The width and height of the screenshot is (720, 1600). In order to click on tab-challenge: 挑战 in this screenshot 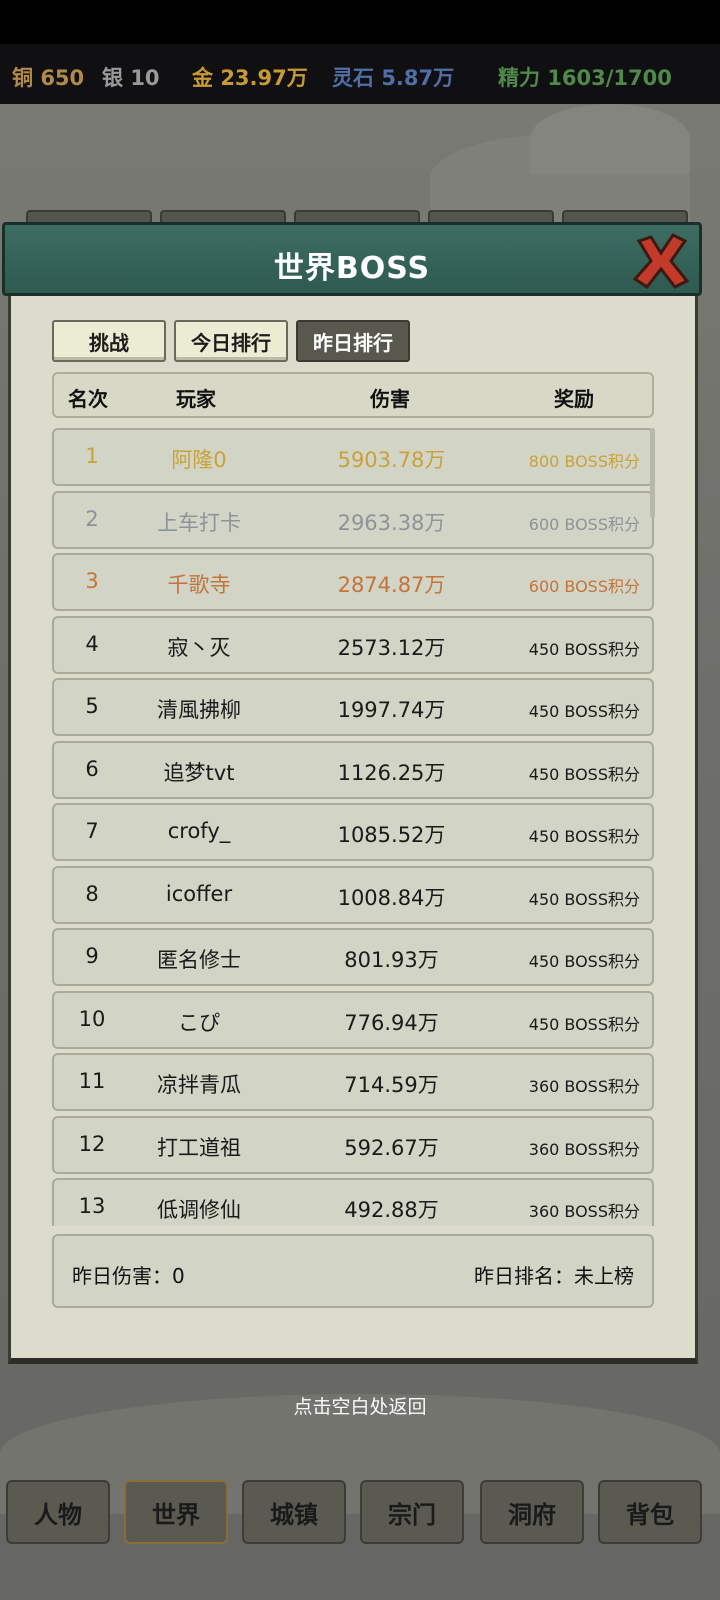, I will do `click(109, 341)`.